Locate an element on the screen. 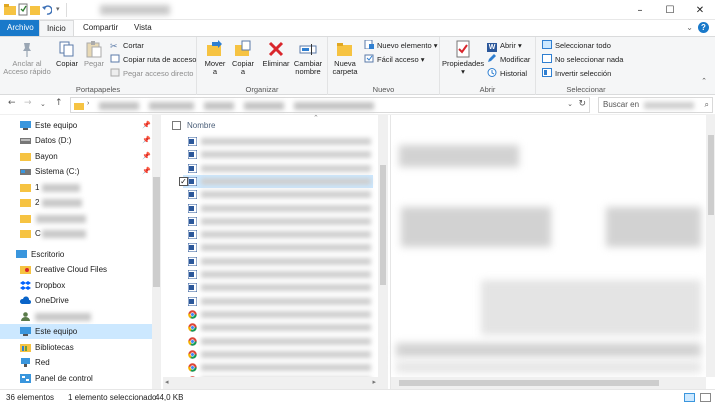 The height and width of the screenshot is (405, 715). file-row: ✓ is located at coordinates (276, 181).